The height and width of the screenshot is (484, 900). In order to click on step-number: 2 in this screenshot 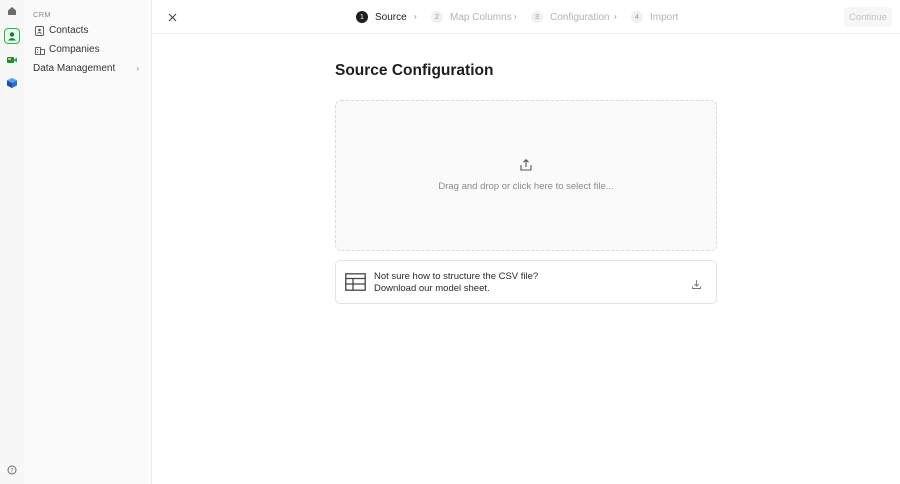, I will do `click(437, 17)`.